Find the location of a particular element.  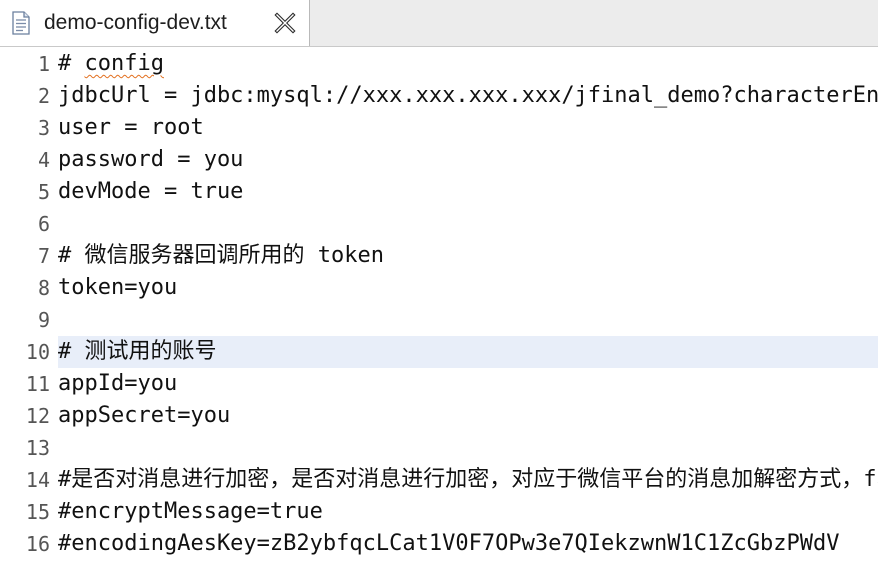

code-line: 3 user = root is located at coordinates (439, 128).